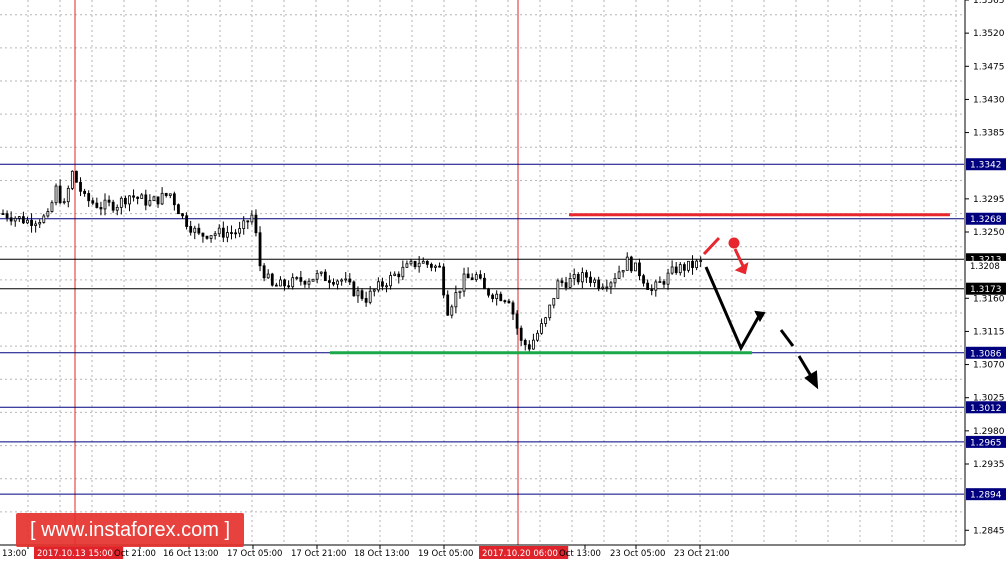  I want to click on level-price-label: 1.3173, so click(986, 290).